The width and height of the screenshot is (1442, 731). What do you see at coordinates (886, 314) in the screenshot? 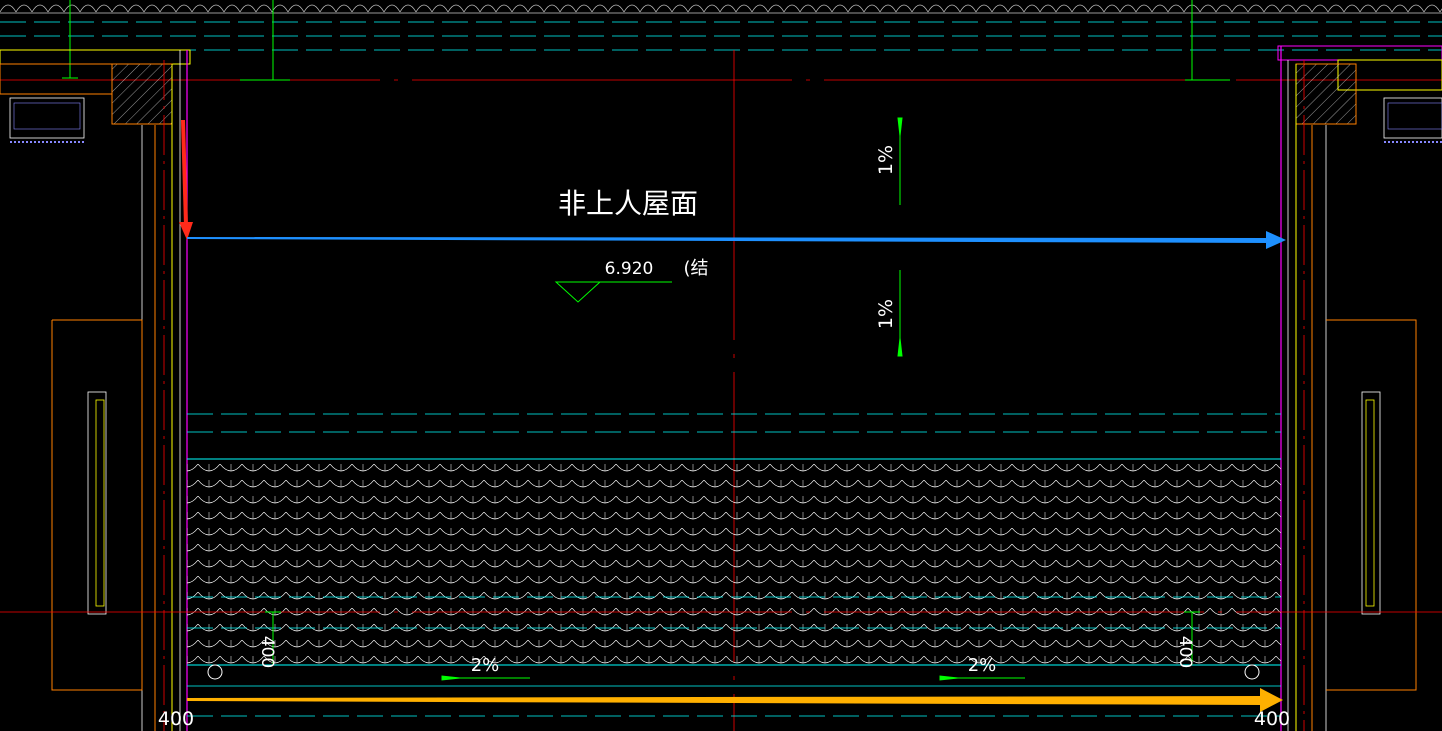
I see `slope-label-lower: 1%` at bounding box center [886, 314].